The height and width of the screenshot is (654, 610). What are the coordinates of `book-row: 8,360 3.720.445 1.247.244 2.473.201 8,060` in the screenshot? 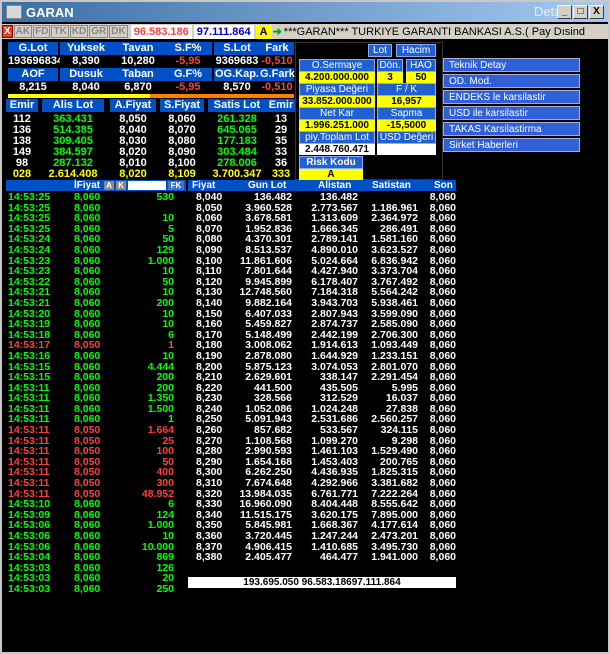 It's located at (322, 536).